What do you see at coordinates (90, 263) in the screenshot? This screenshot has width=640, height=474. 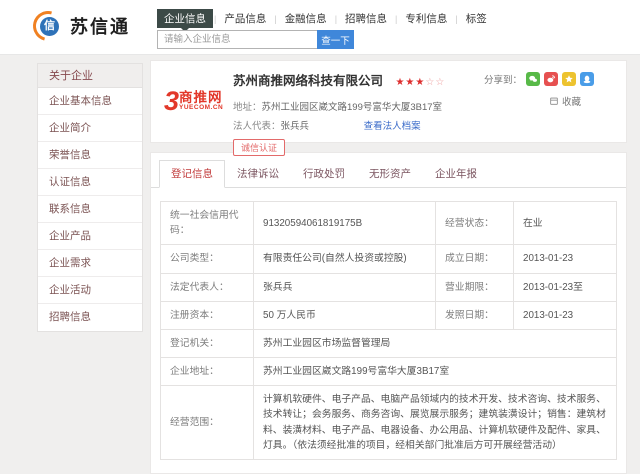 I see `sidebar-item-7: 企业需求` at bounding box center [90, 263].